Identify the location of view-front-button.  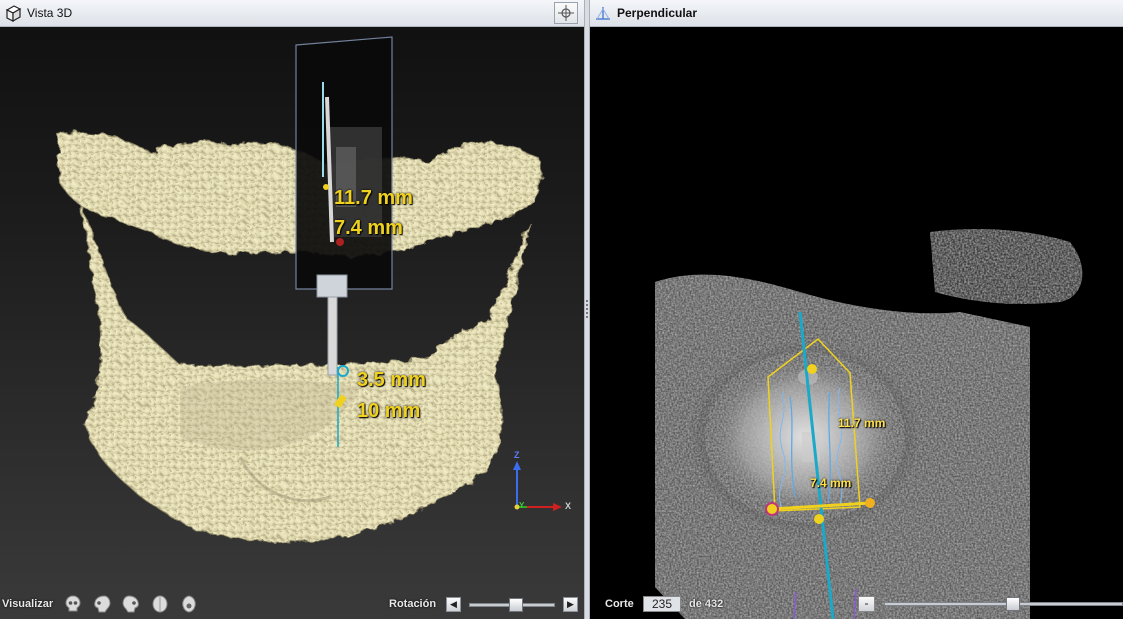
(73, 604).